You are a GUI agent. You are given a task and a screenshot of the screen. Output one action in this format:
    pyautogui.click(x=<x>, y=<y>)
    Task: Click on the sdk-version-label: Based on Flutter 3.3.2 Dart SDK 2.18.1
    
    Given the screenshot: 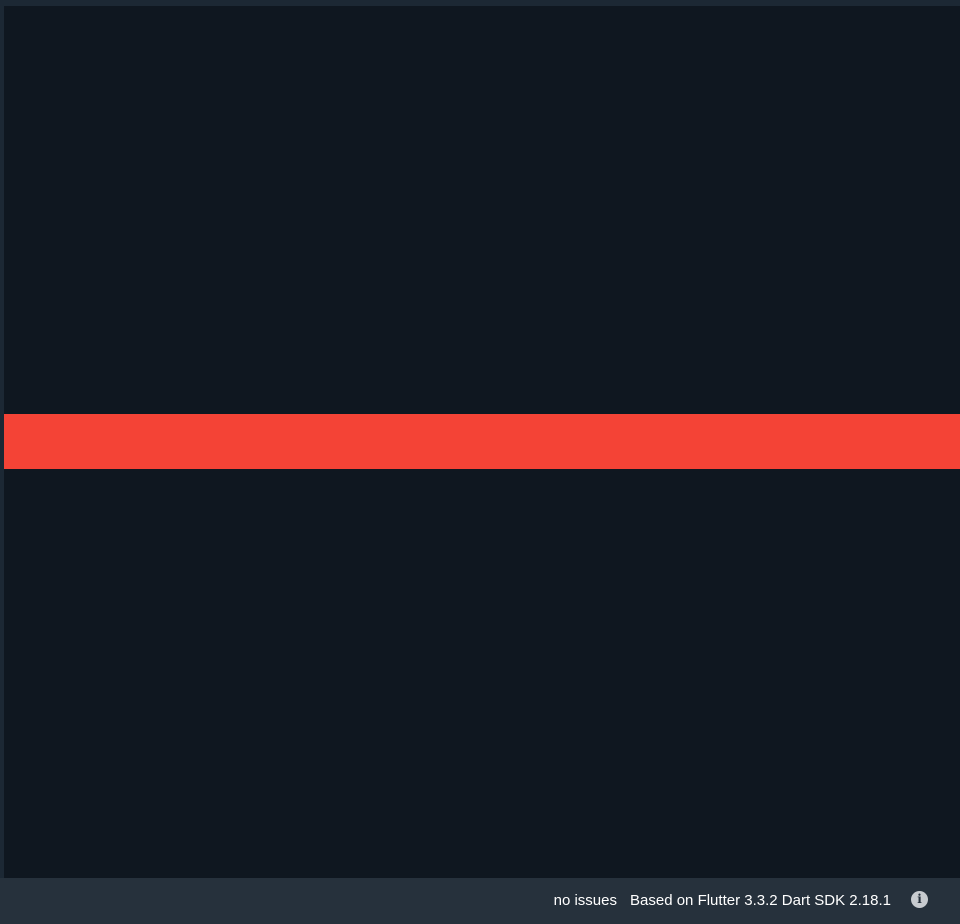 What is the action you would take?
    pyautogui.click(x=760, y=900)
    